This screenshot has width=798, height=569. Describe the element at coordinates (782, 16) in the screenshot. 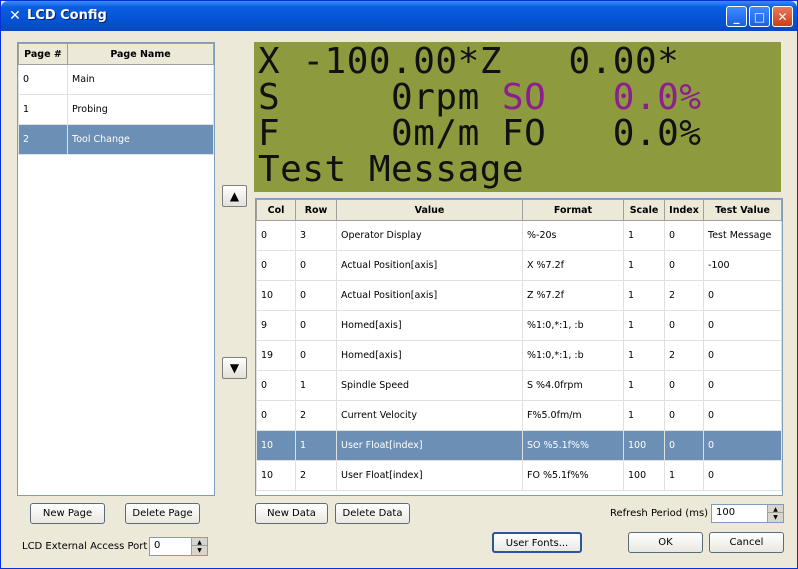

I see `close-button: ✕` at that location.